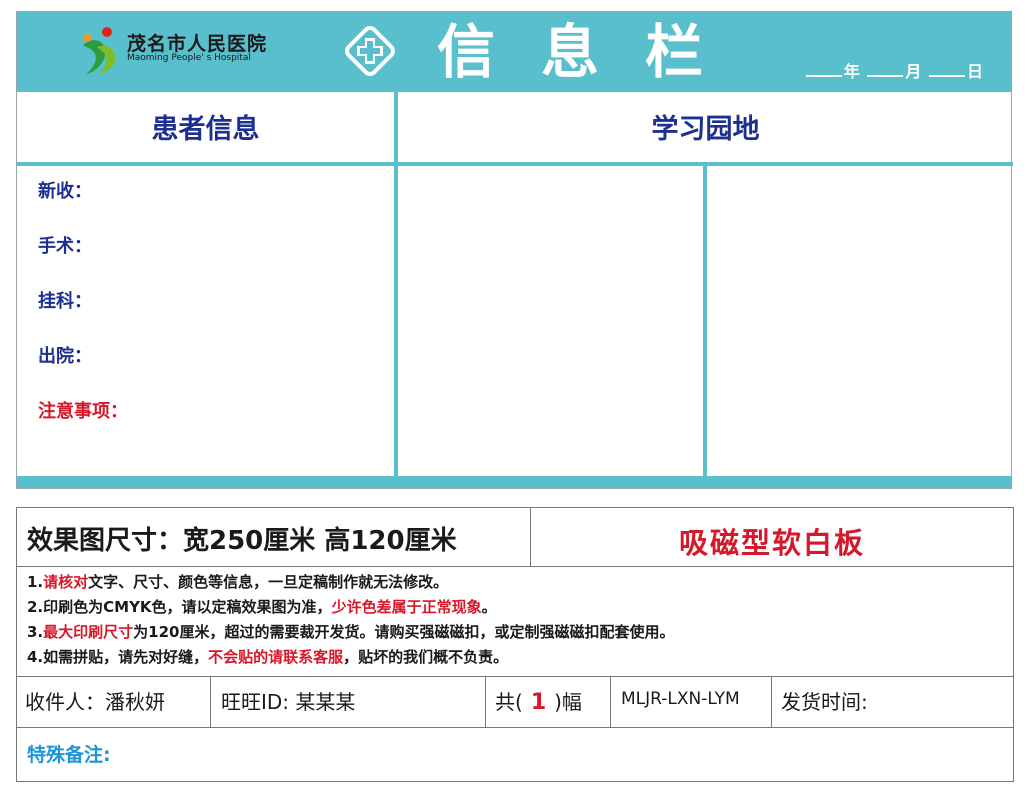 This screenshot has width=1032, height=792. I want to click on note-4: 4.如需拼贴，请先对好缝，不会贴的请联系客服，贴坏的我们概不负责。, so click(268, 657).